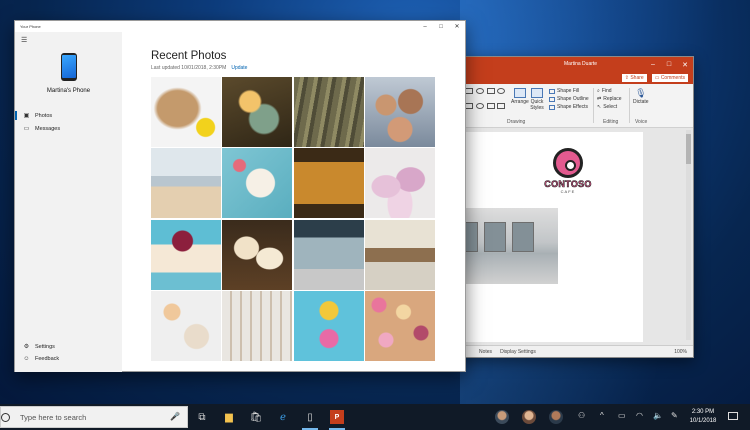  What do you see at coordinates (328, 325) in the screenshot?
I see `photo-donuts-on-blue` at bounding box center [328, 325].